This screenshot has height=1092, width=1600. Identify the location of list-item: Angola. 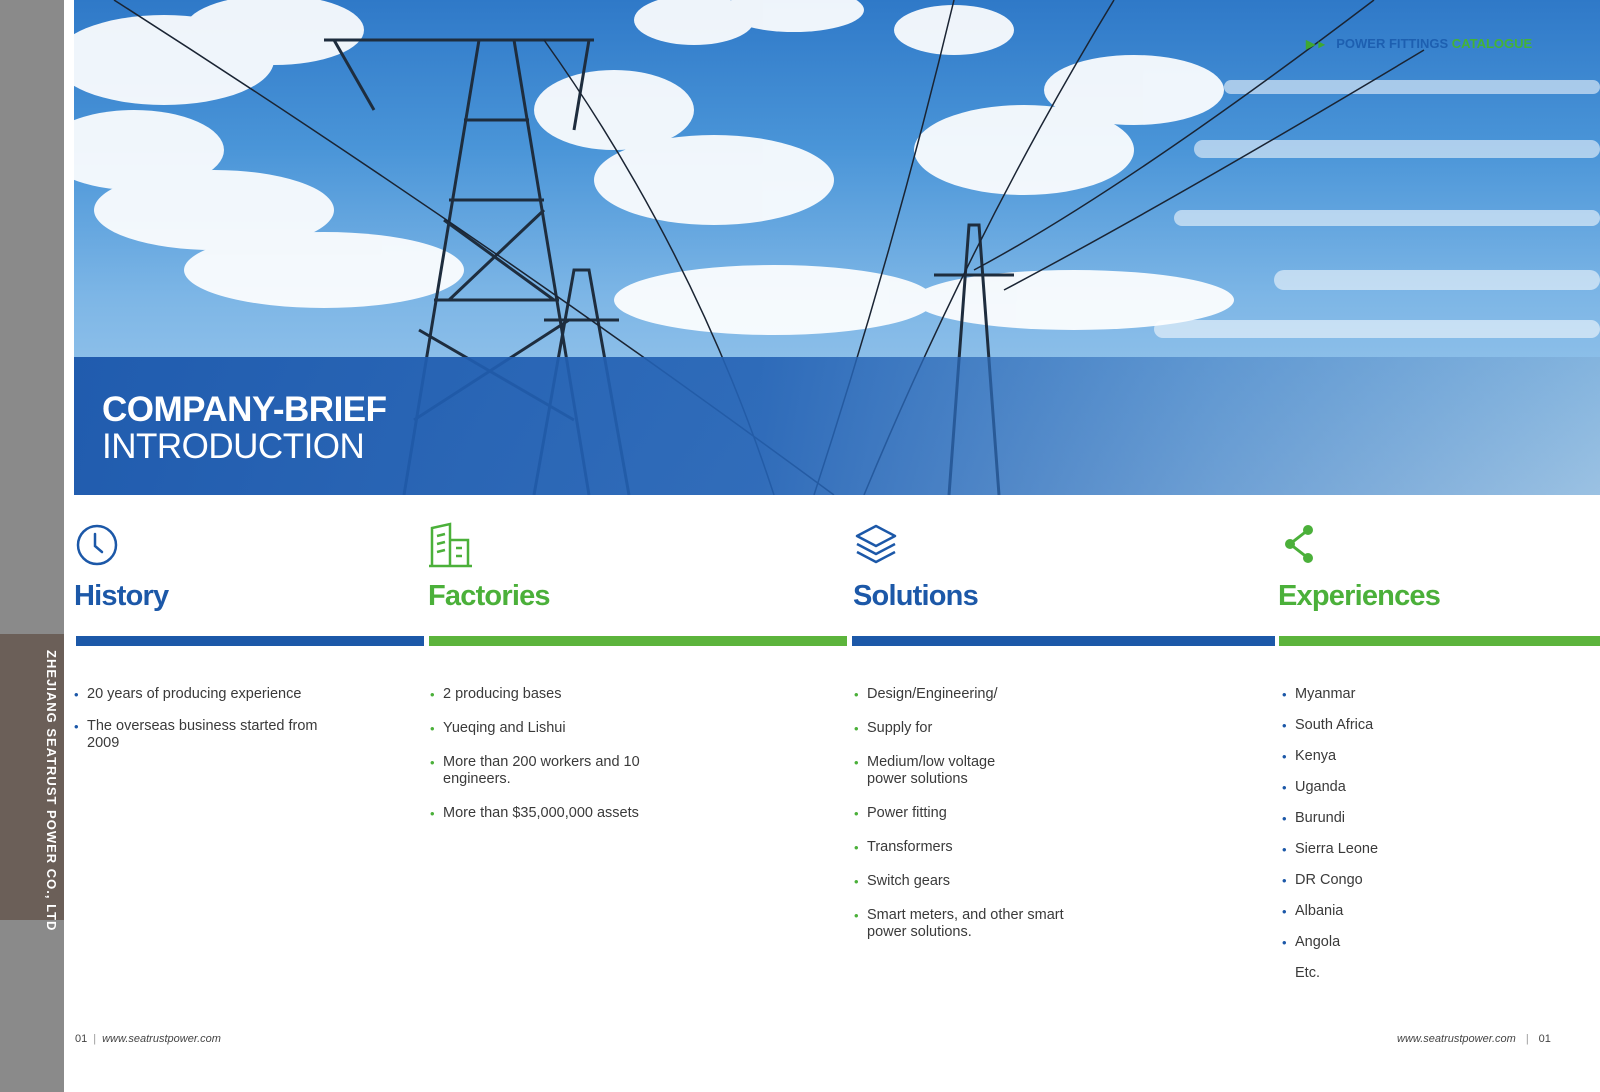
(1382, 942).